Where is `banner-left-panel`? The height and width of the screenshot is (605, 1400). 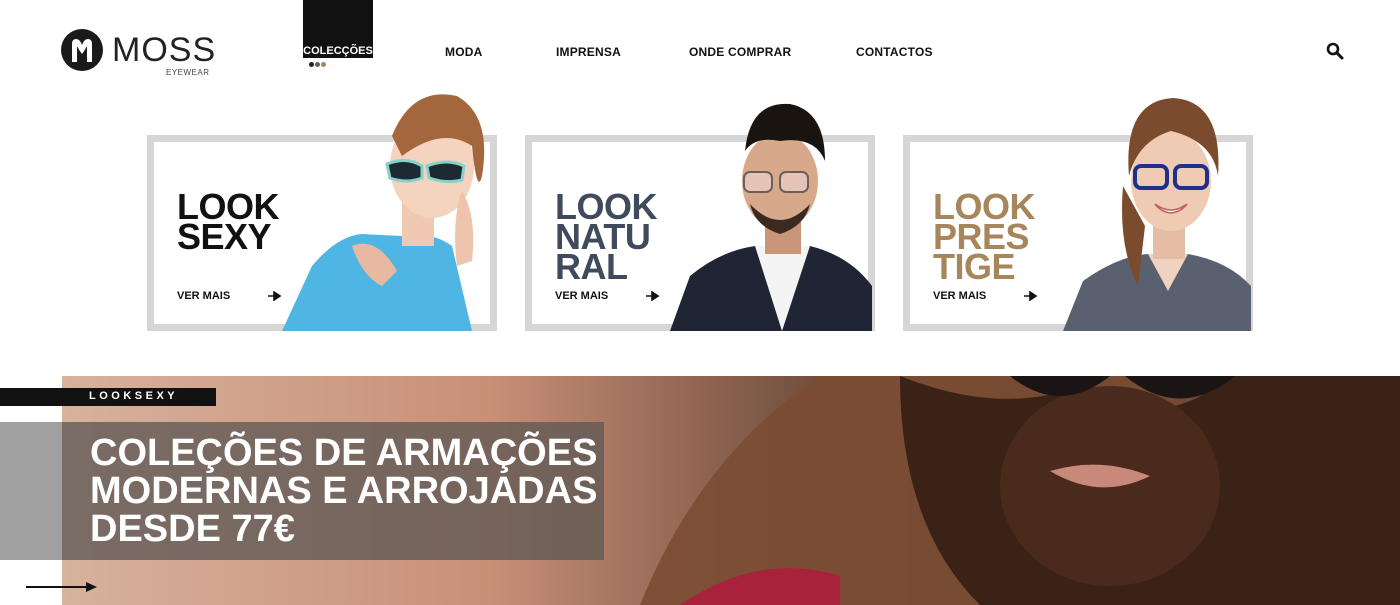
banner-left-panel is located at coordinates (31, 491).